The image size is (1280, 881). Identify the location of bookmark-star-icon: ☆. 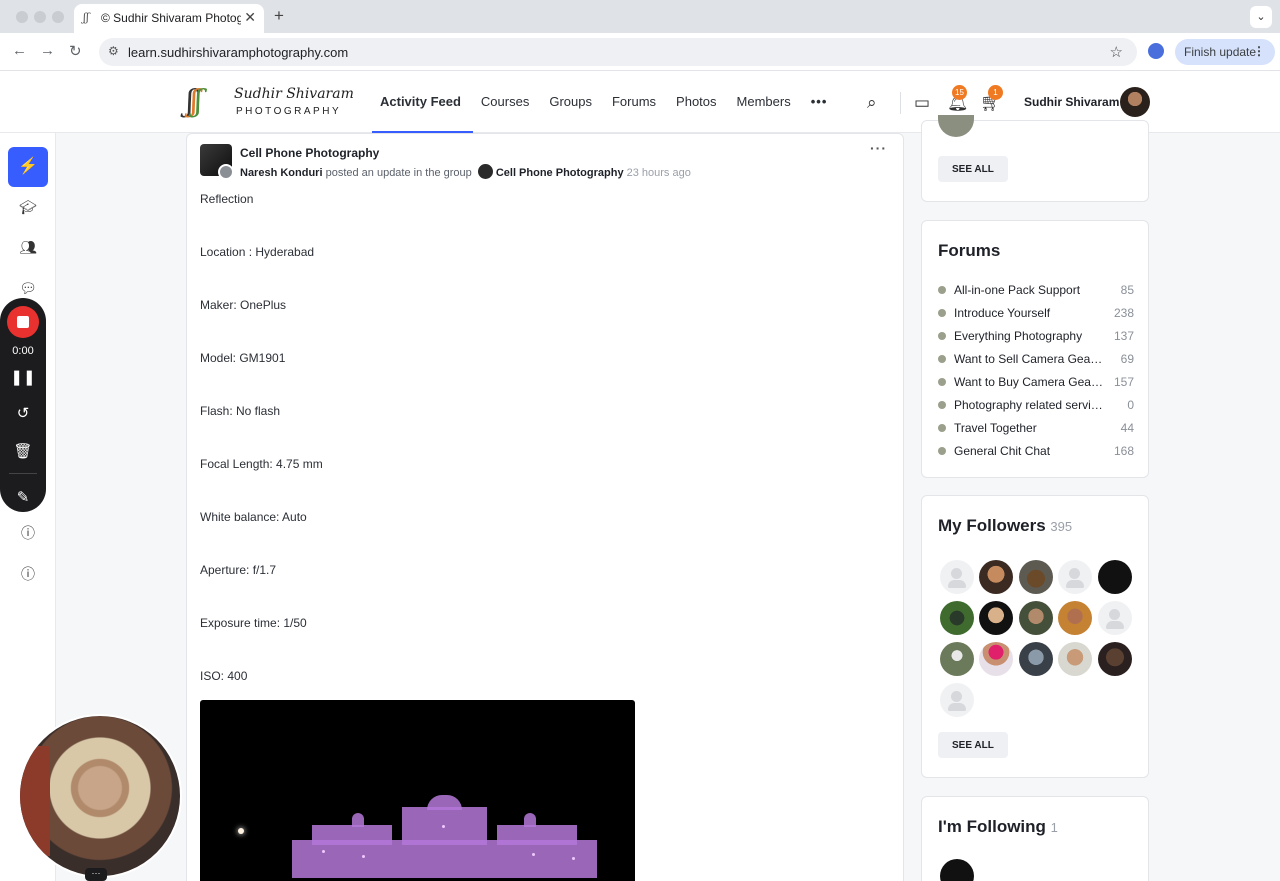
(1116, 52).